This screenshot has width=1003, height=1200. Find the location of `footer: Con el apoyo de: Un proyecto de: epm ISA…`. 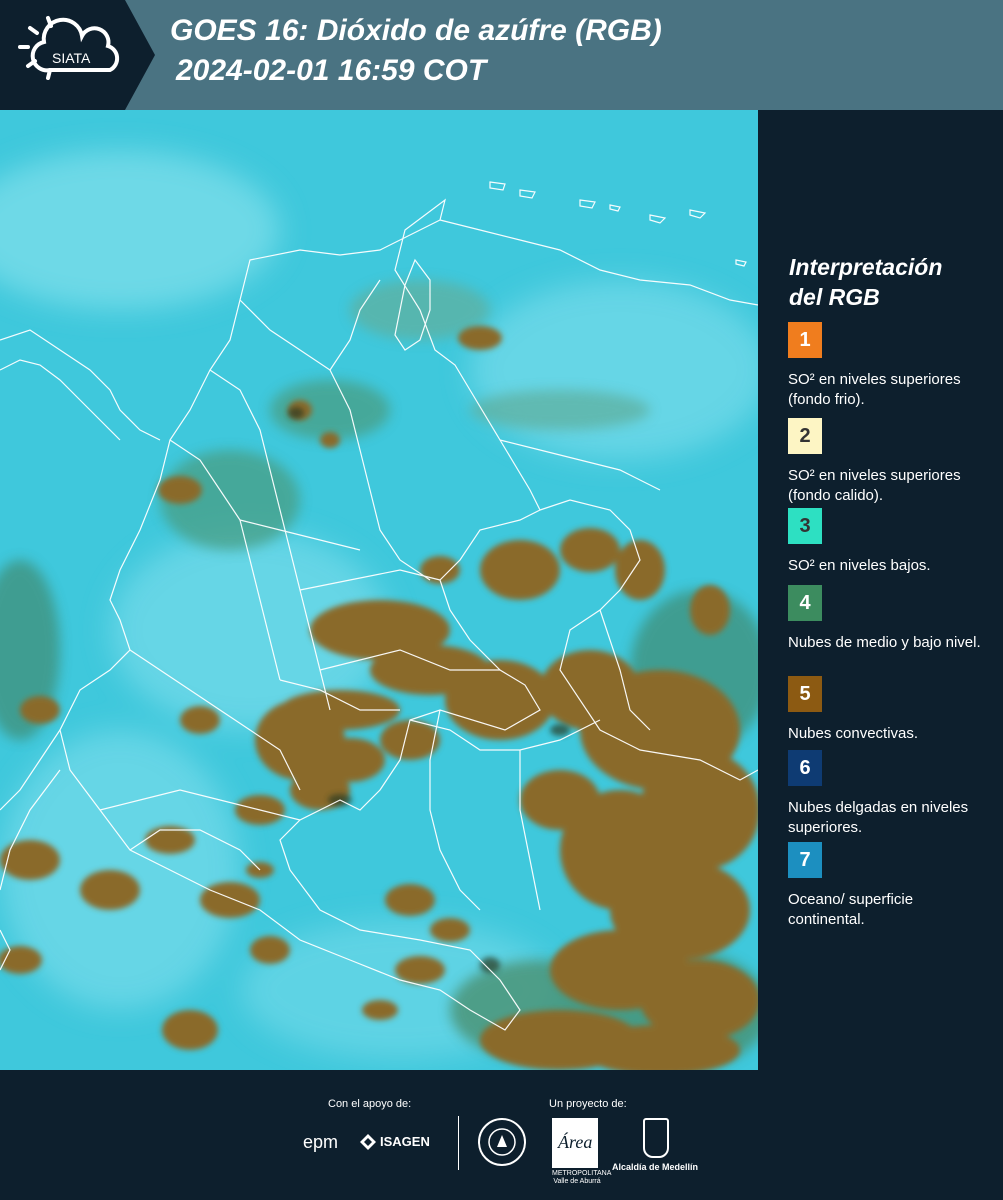

footer: Con el apoyo de: Un proyecto de: epm ISA… is located at coordinates (501, 1135).